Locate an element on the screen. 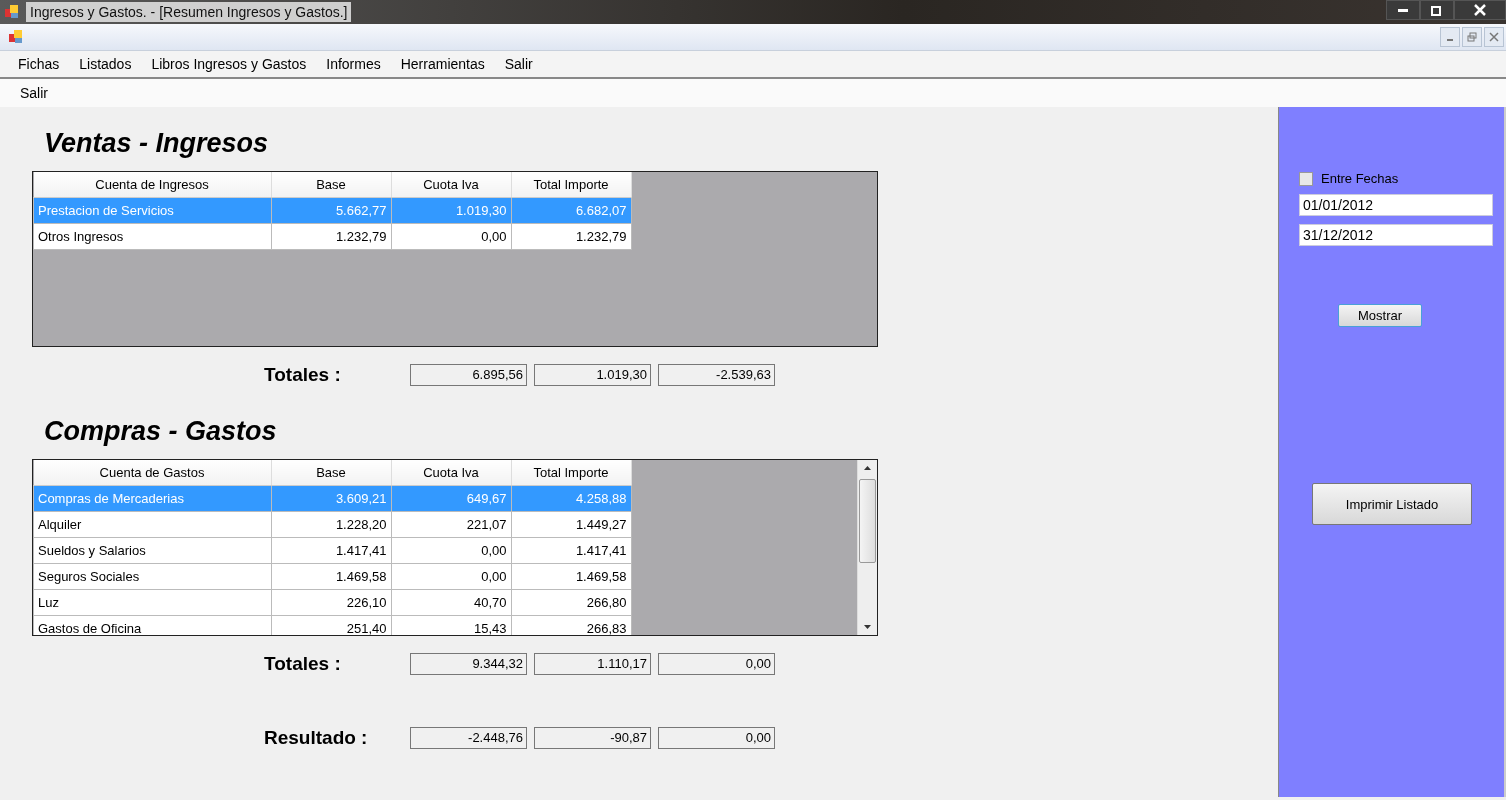  table-cell: 649,67 is located at coordinates (451, 498).